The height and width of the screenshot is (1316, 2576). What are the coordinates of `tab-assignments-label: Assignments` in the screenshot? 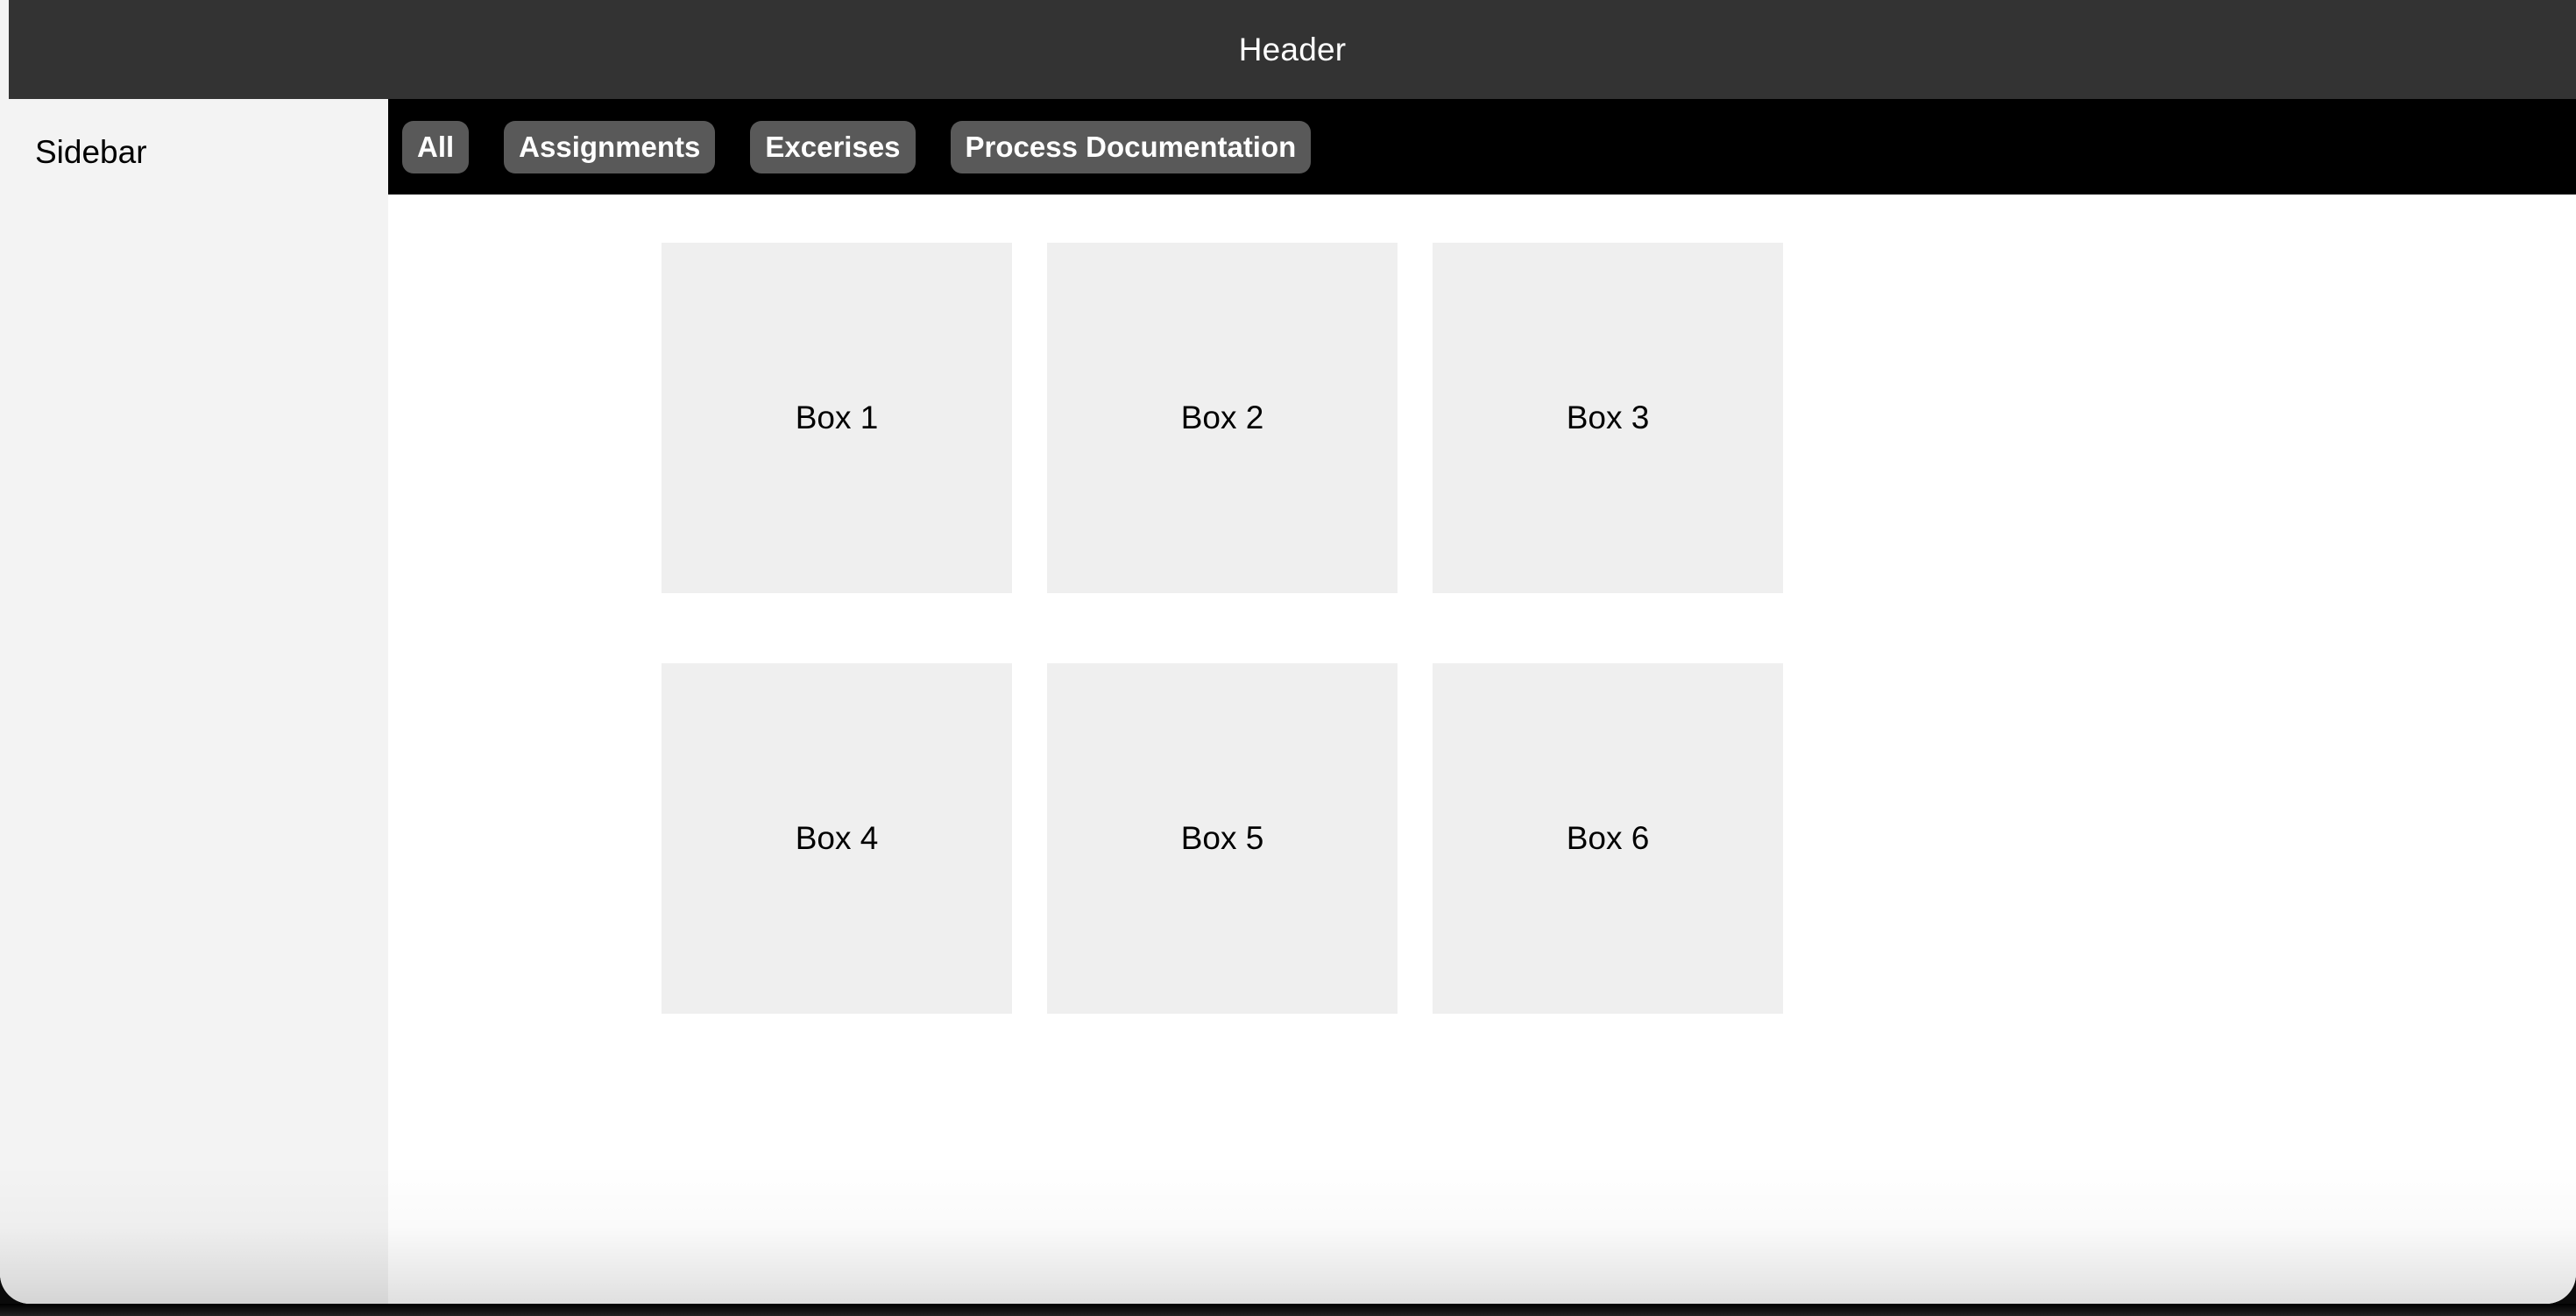 It's located at (610, 146).